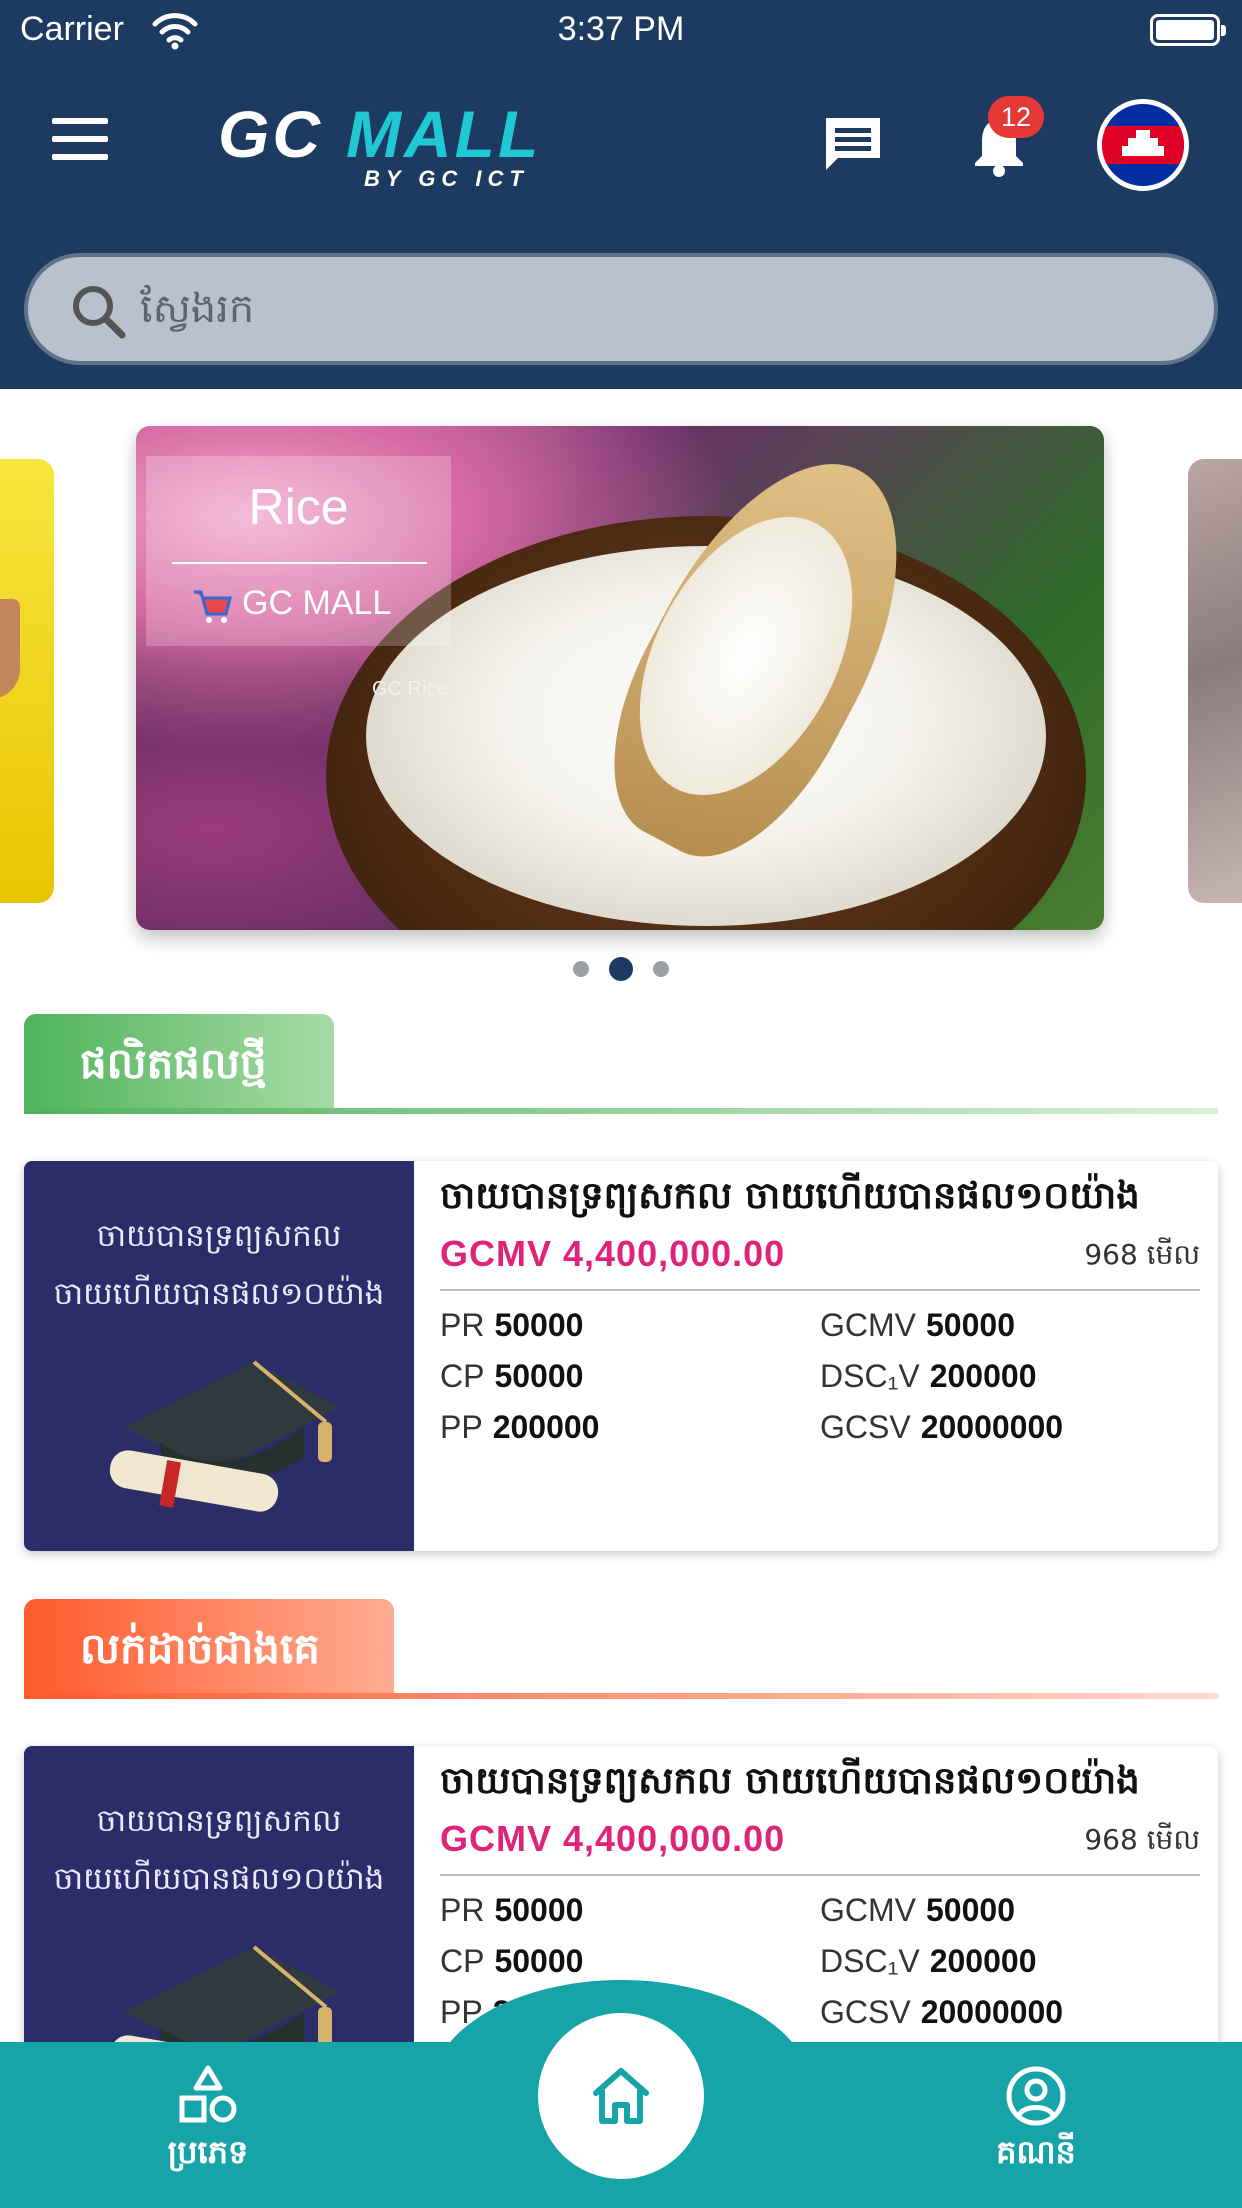 The image size is (1242, 2208). What do you see at coordinates (209, 1649) in the screenshot?
I see `section-title-best-selling: លក់ដាច់ជាងគេ` at bounding box center [209, 1649].